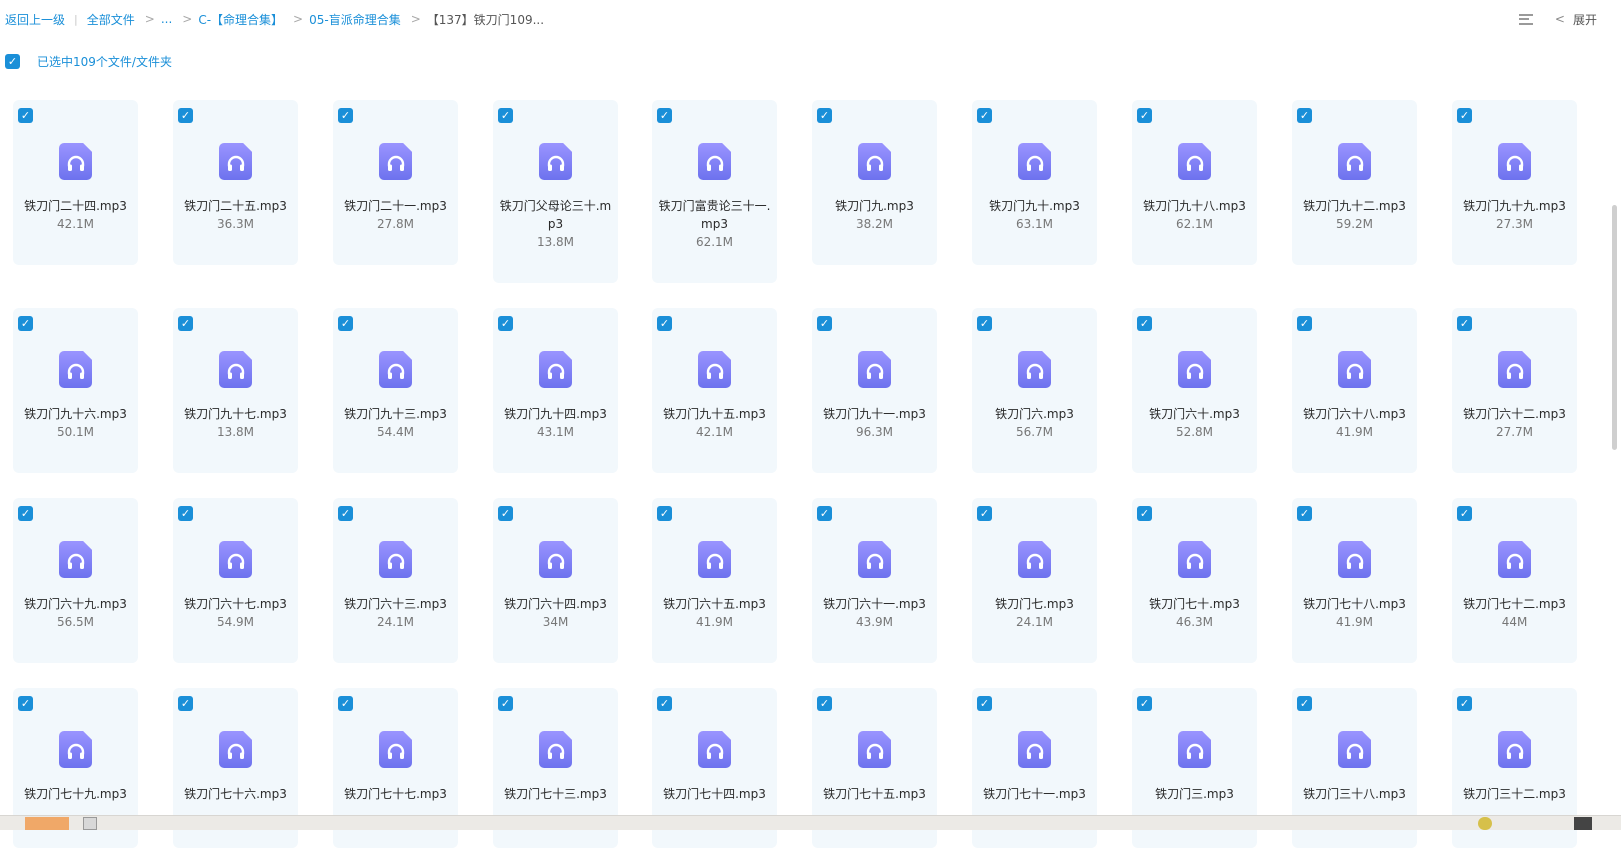  I want to click on file-card: ✓ 铁刀门六十七.mp3 54.9M, so click(235, 580).